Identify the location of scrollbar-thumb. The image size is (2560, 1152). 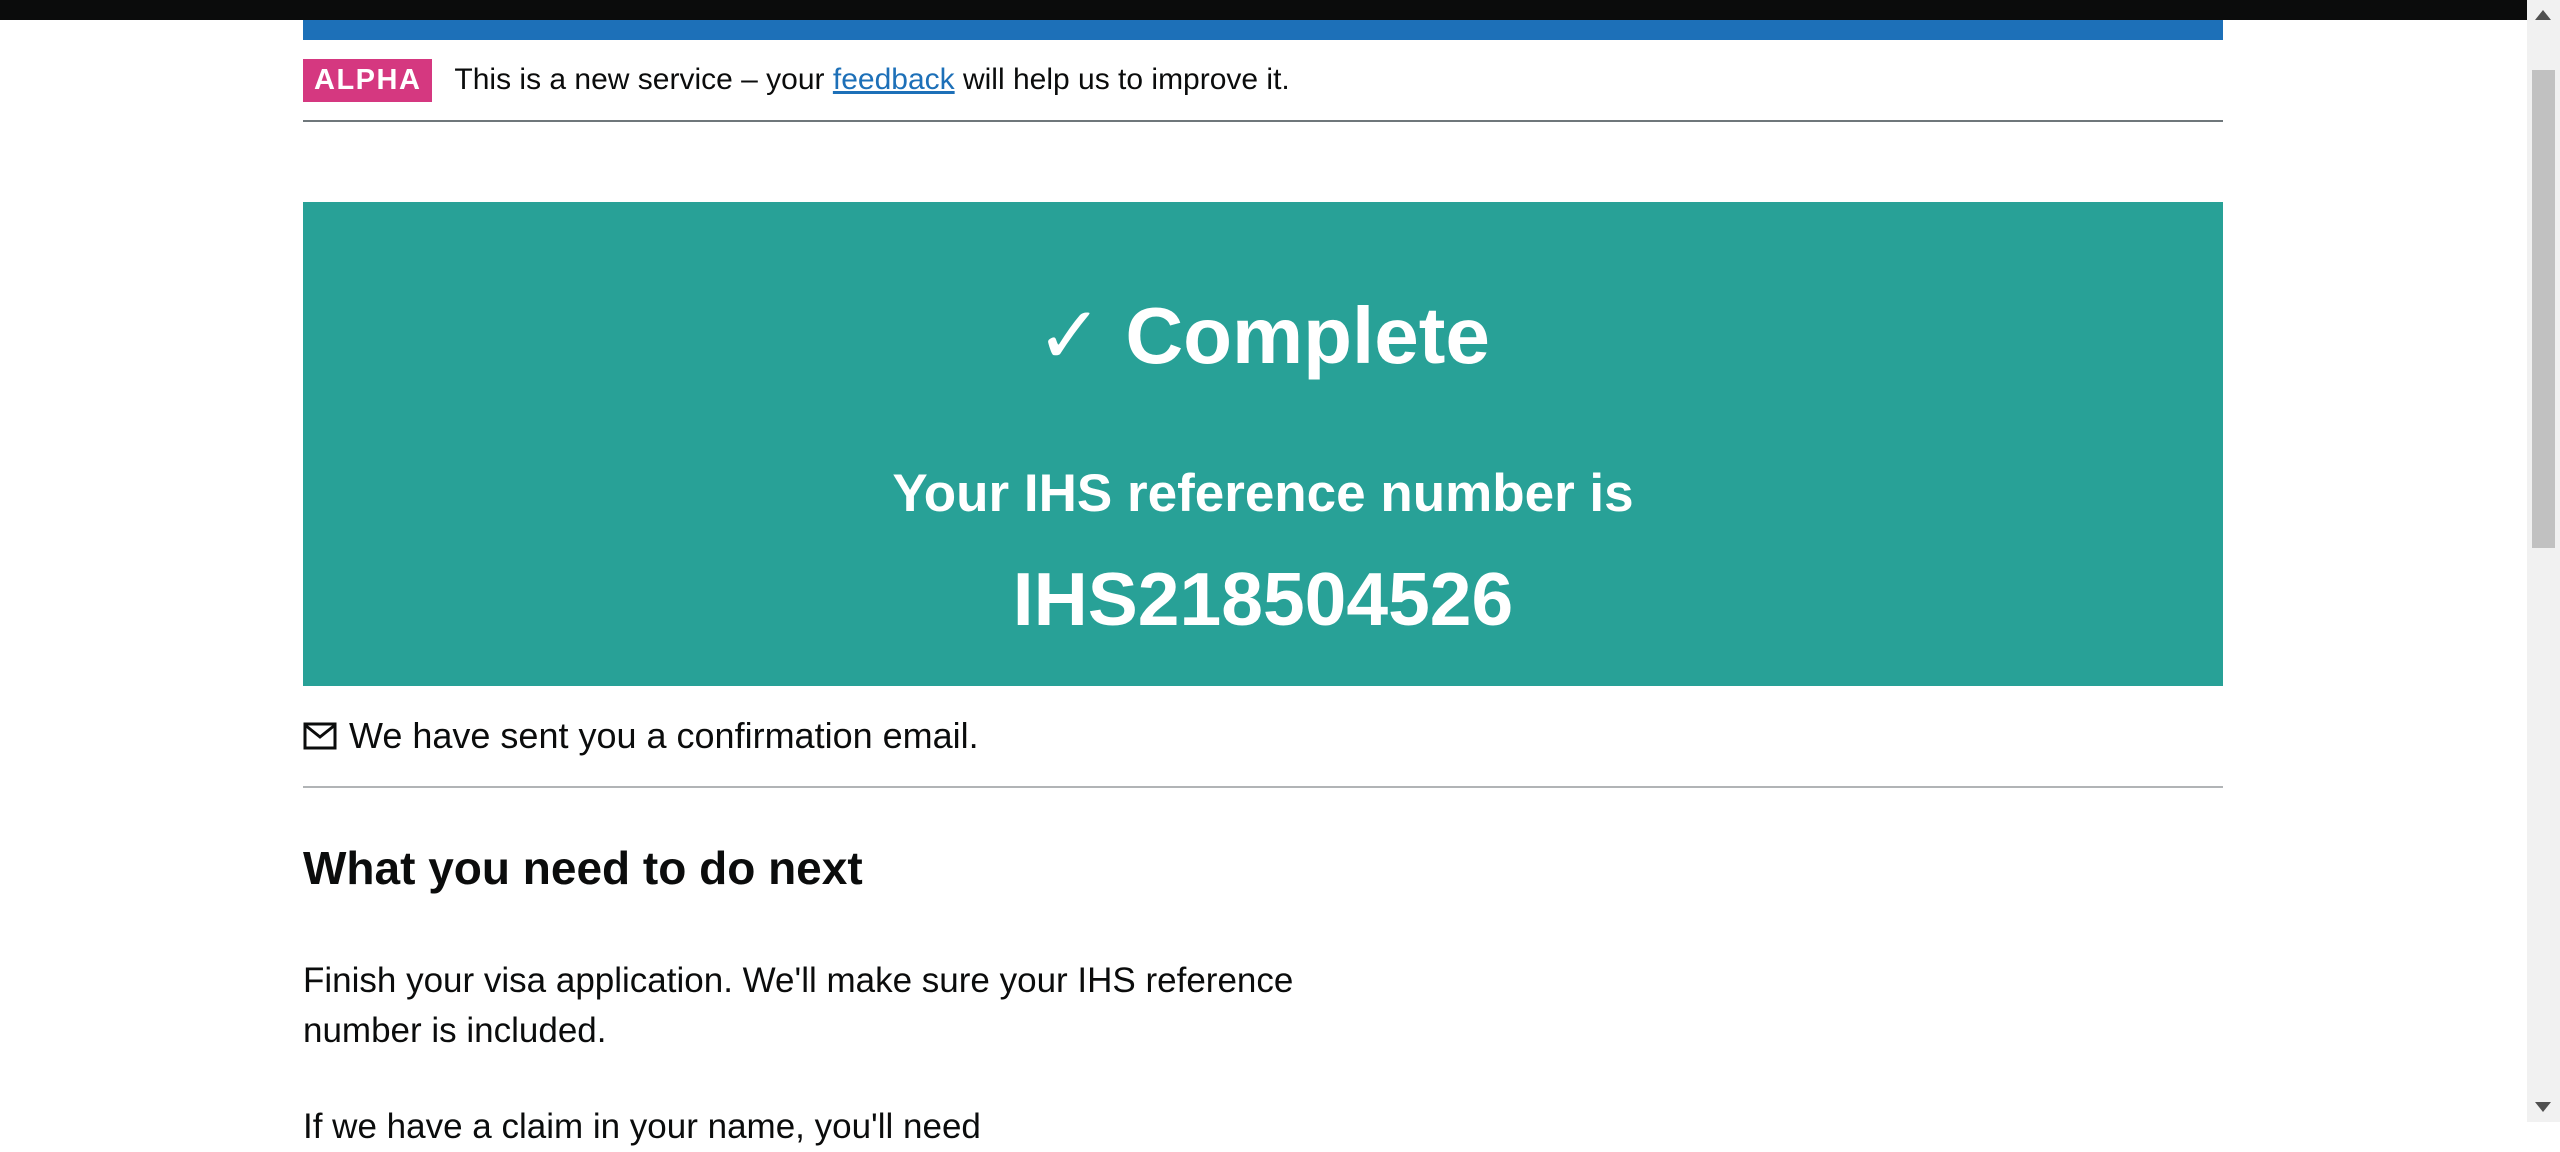
(2543, 309).